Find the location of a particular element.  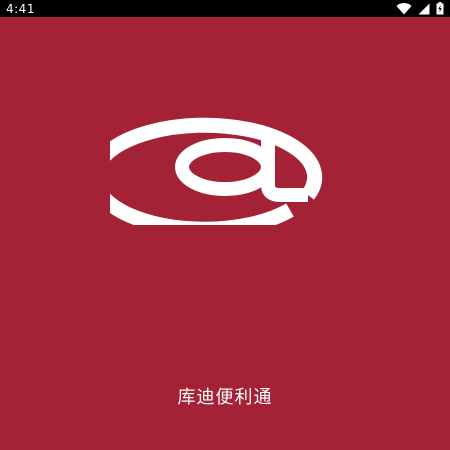

signal-icon is located at coordinates (424, 9).